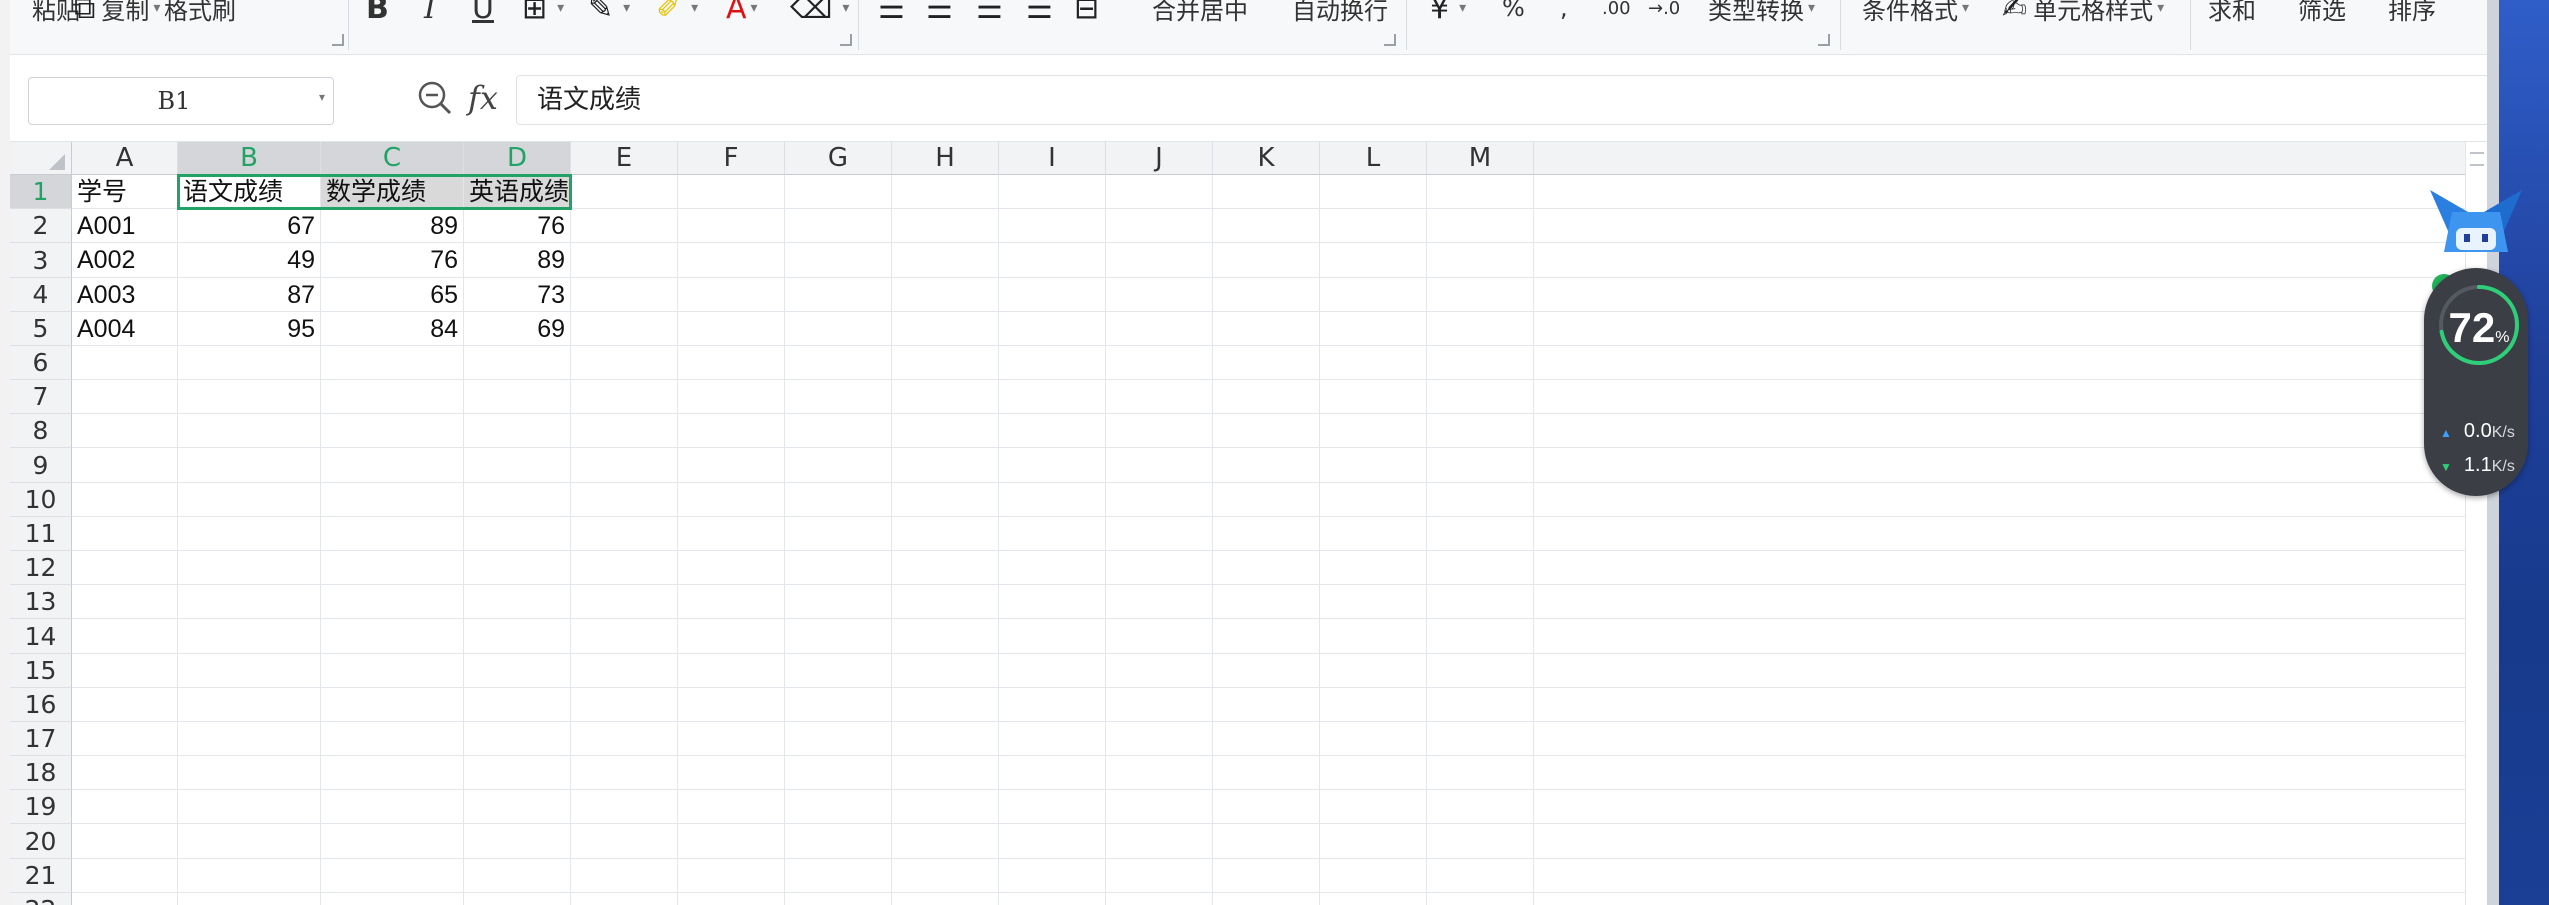 The image size is (2549, 905). What do you see at coordinates (624, 899) in the screenshot?
I see `cell-e22` at bounding box center [624, 899].